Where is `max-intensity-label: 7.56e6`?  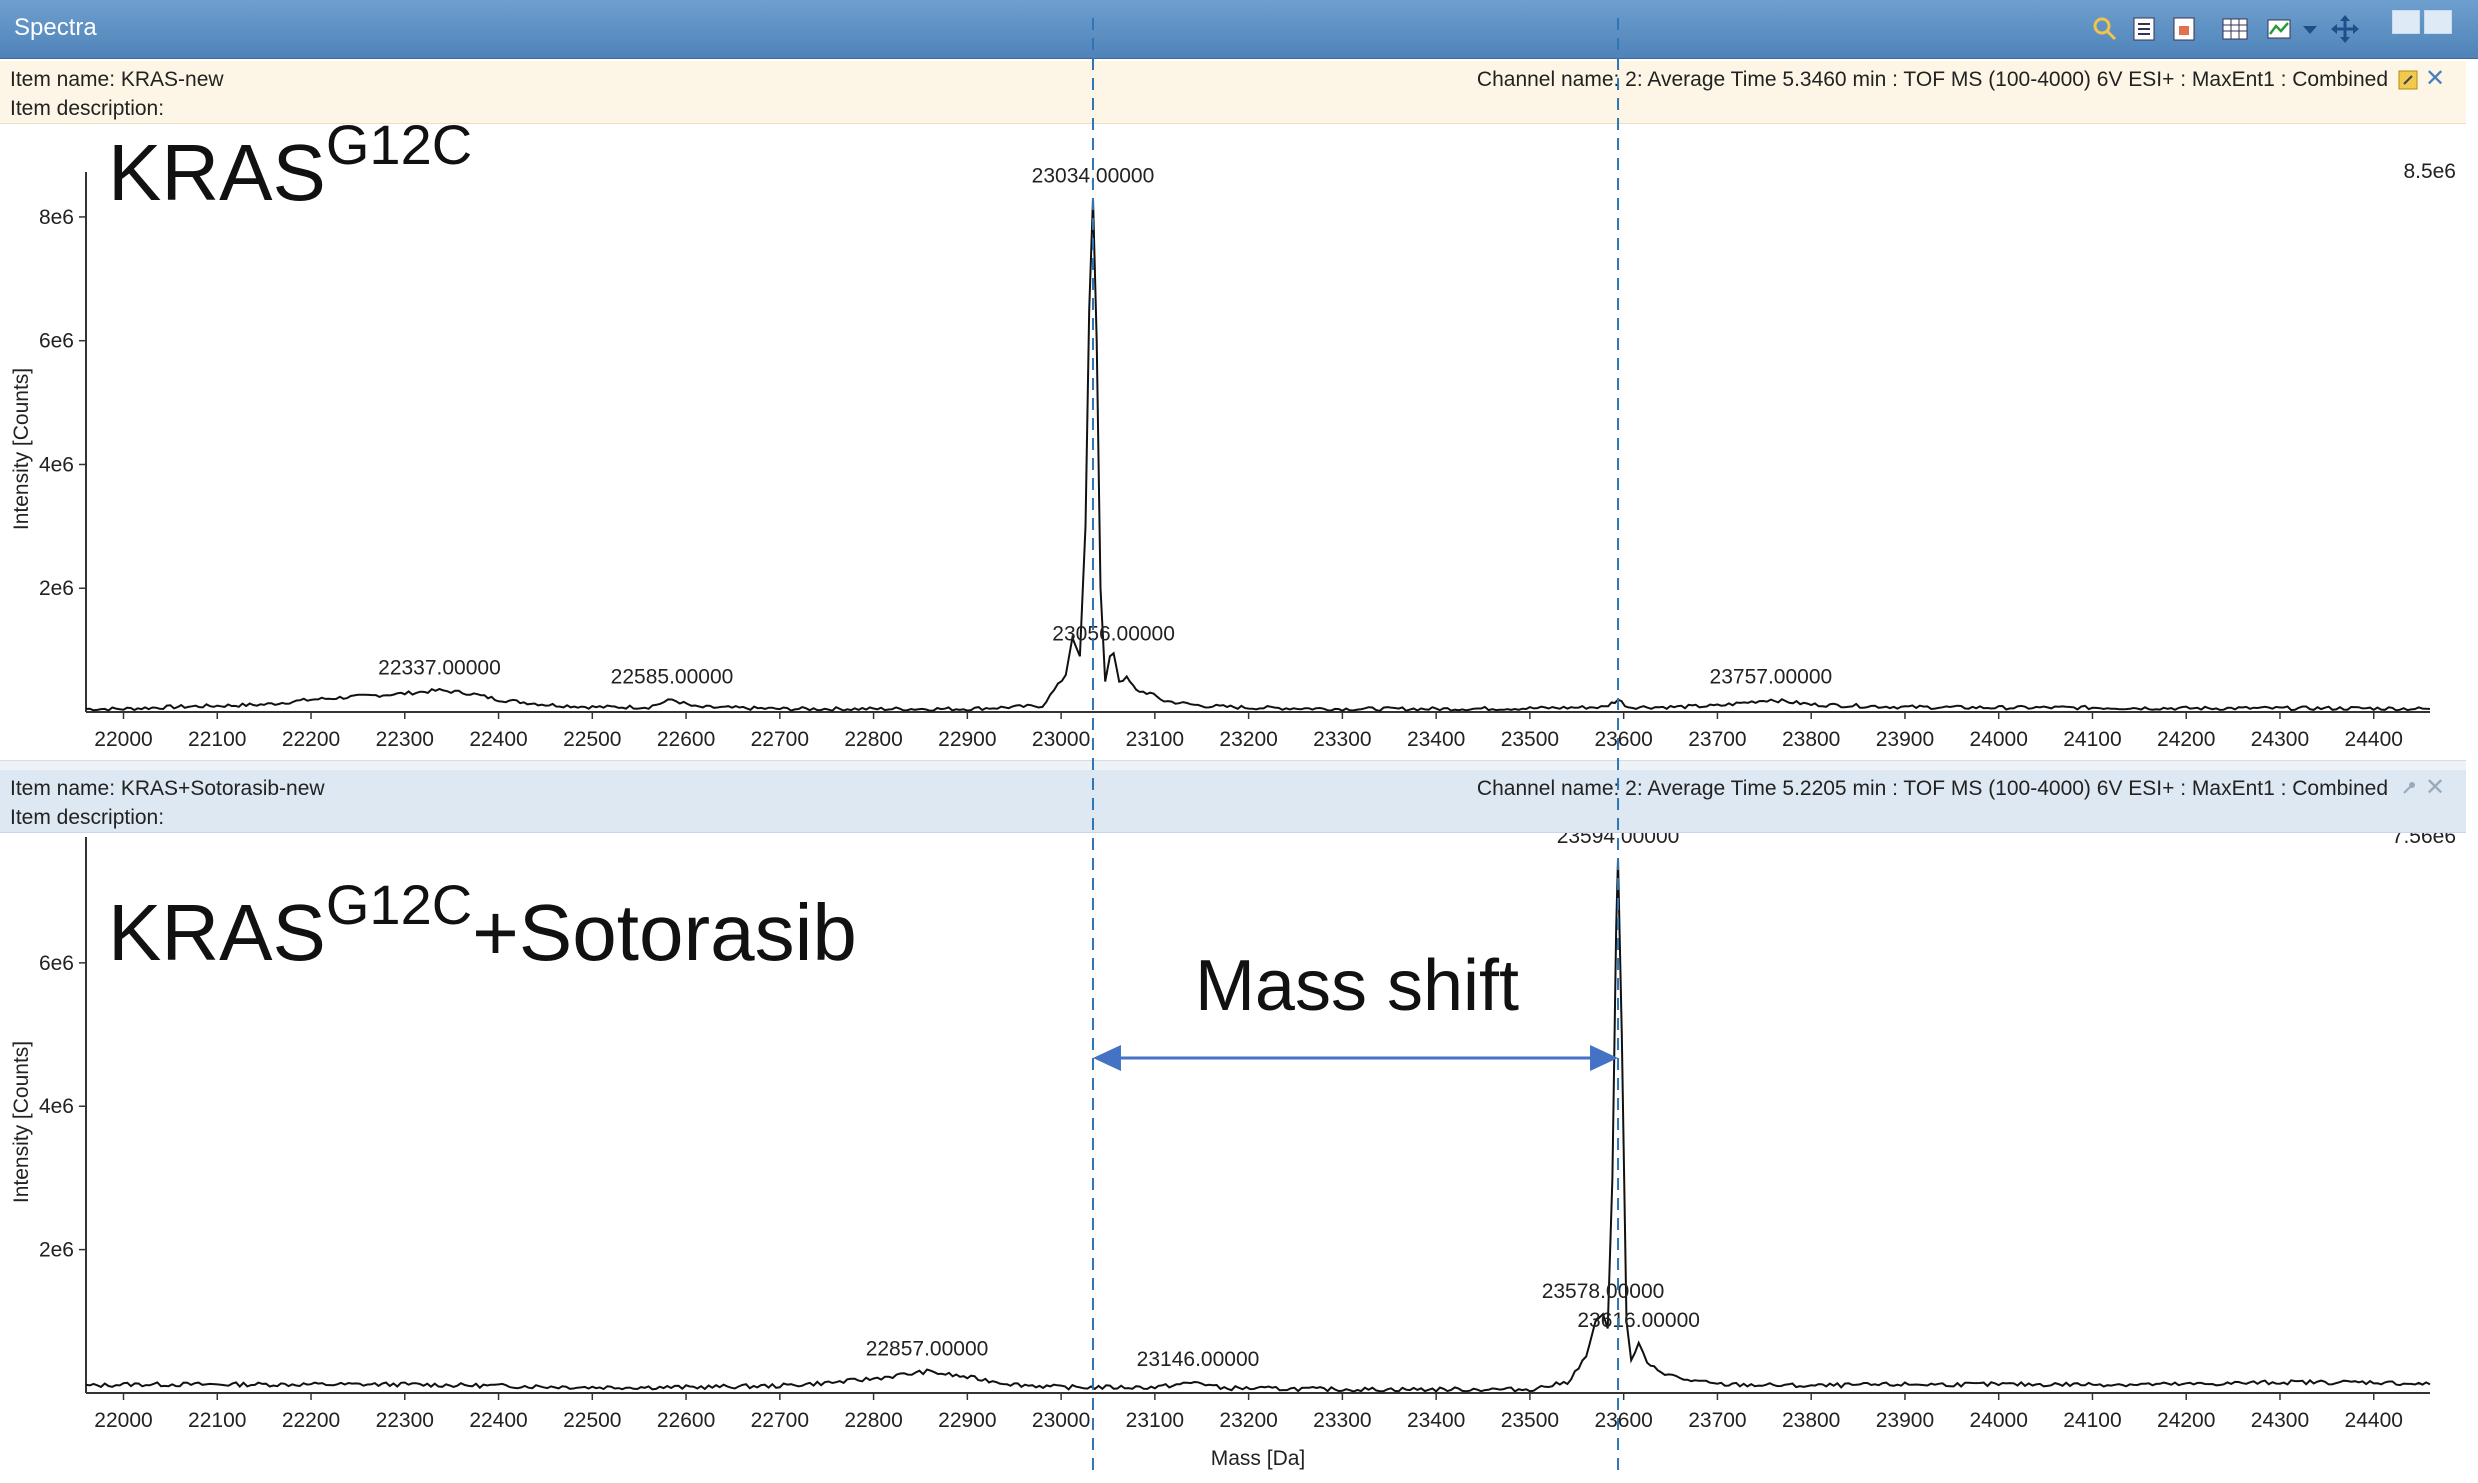 max-intensity-label: 7.56e6 is located at coordinates (2424, 840).